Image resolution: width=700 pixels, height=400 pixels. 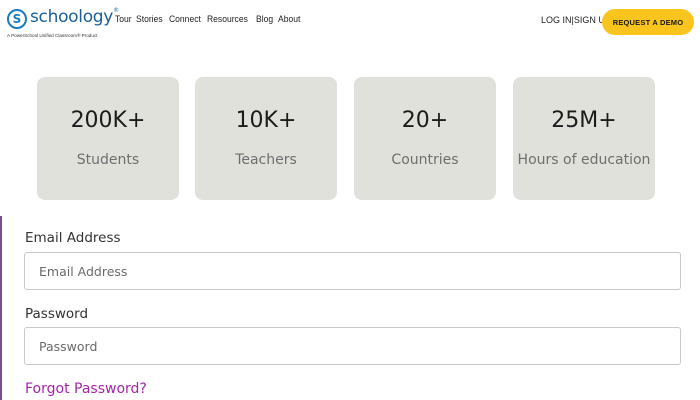 I want to click on stat-card-students: 200K+ Students, so click(x=108, y=138).